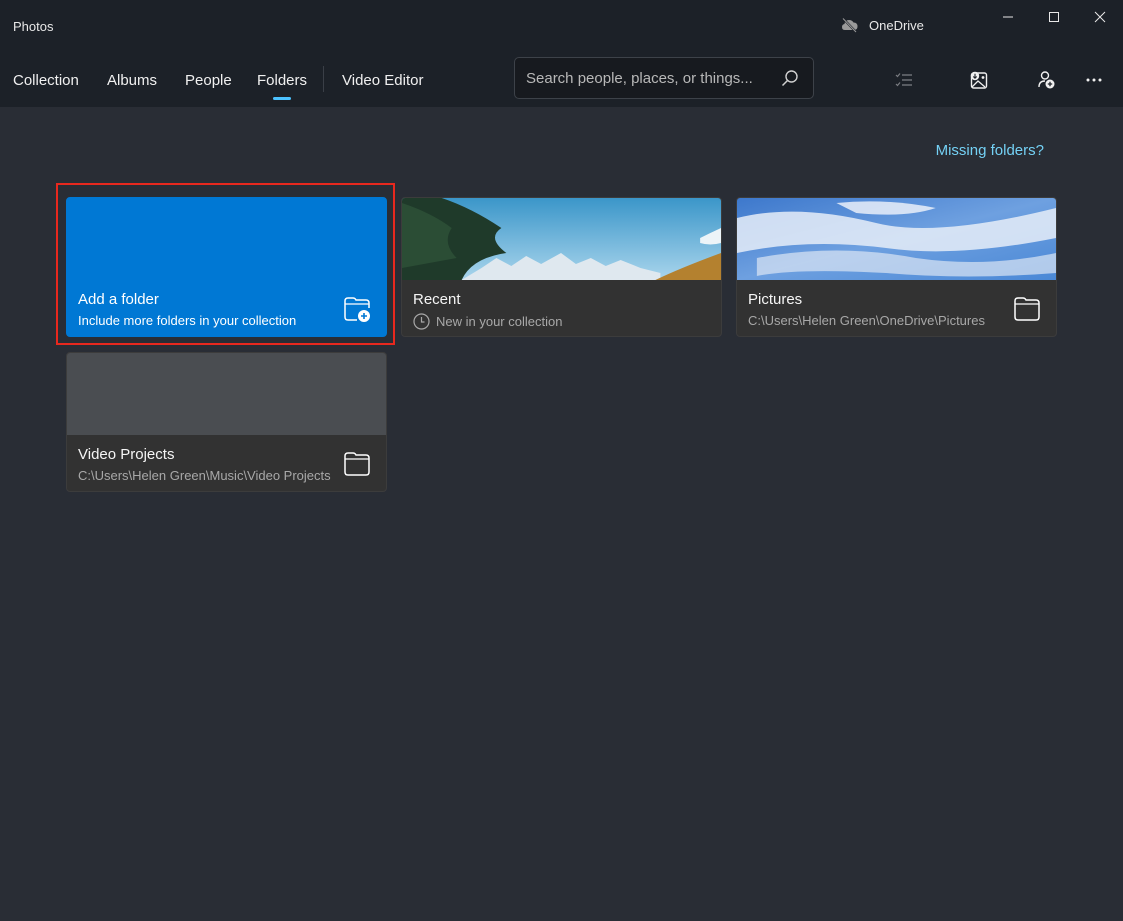 This screenshot has width=1123, height=921. What do you see at coordinates (208, 82) in the screenshot?
I see `tab-people: People` at bounding box center [208, 82].